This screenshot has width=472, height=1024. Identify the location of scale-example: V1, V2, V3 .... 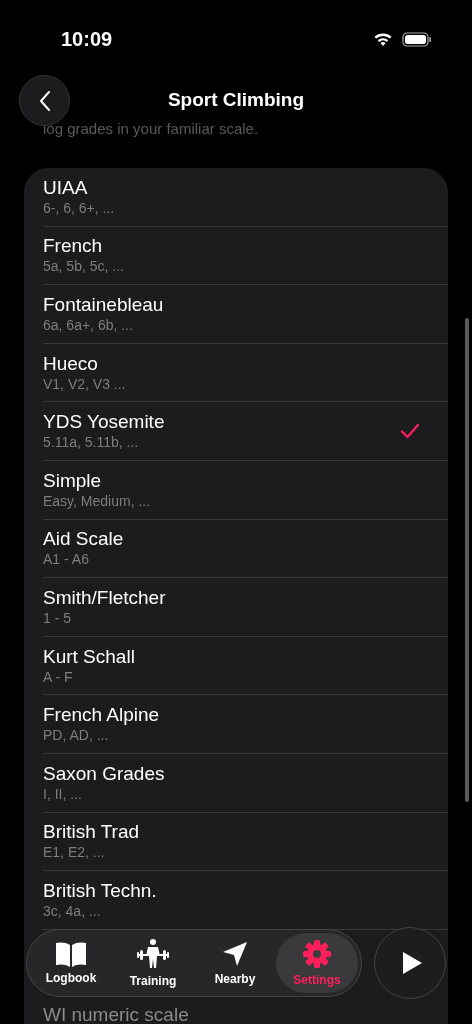
(85, 384).